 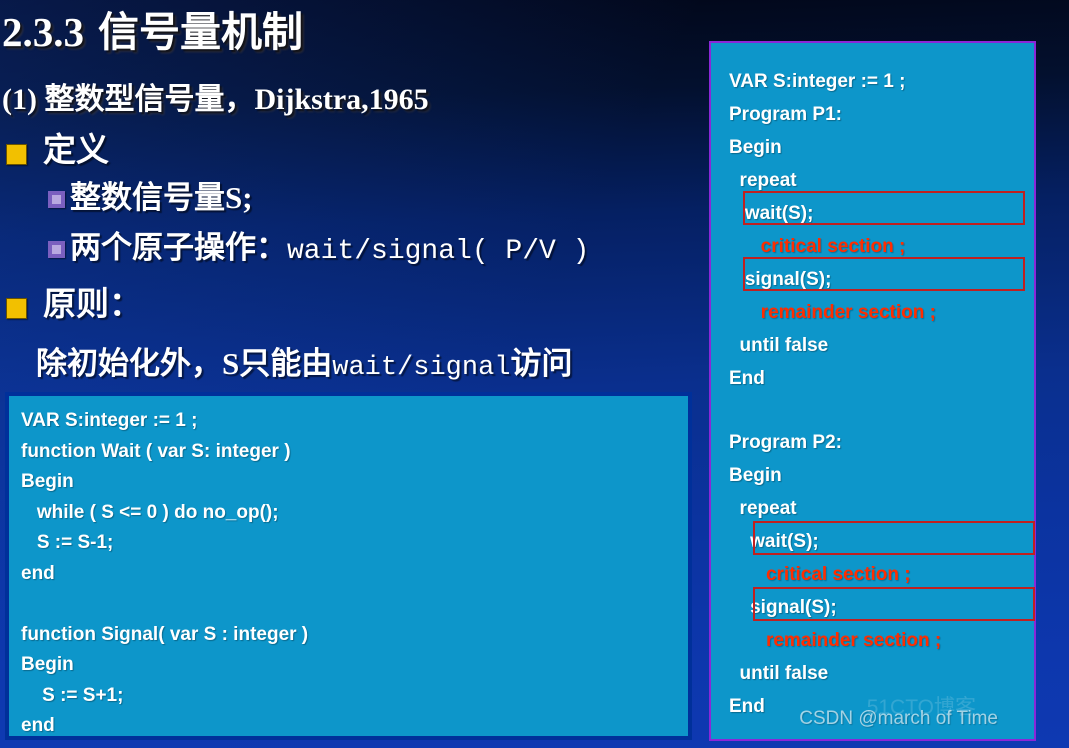 I want to click on page-title-number: 2.3.3, so click(x=43, y=32).